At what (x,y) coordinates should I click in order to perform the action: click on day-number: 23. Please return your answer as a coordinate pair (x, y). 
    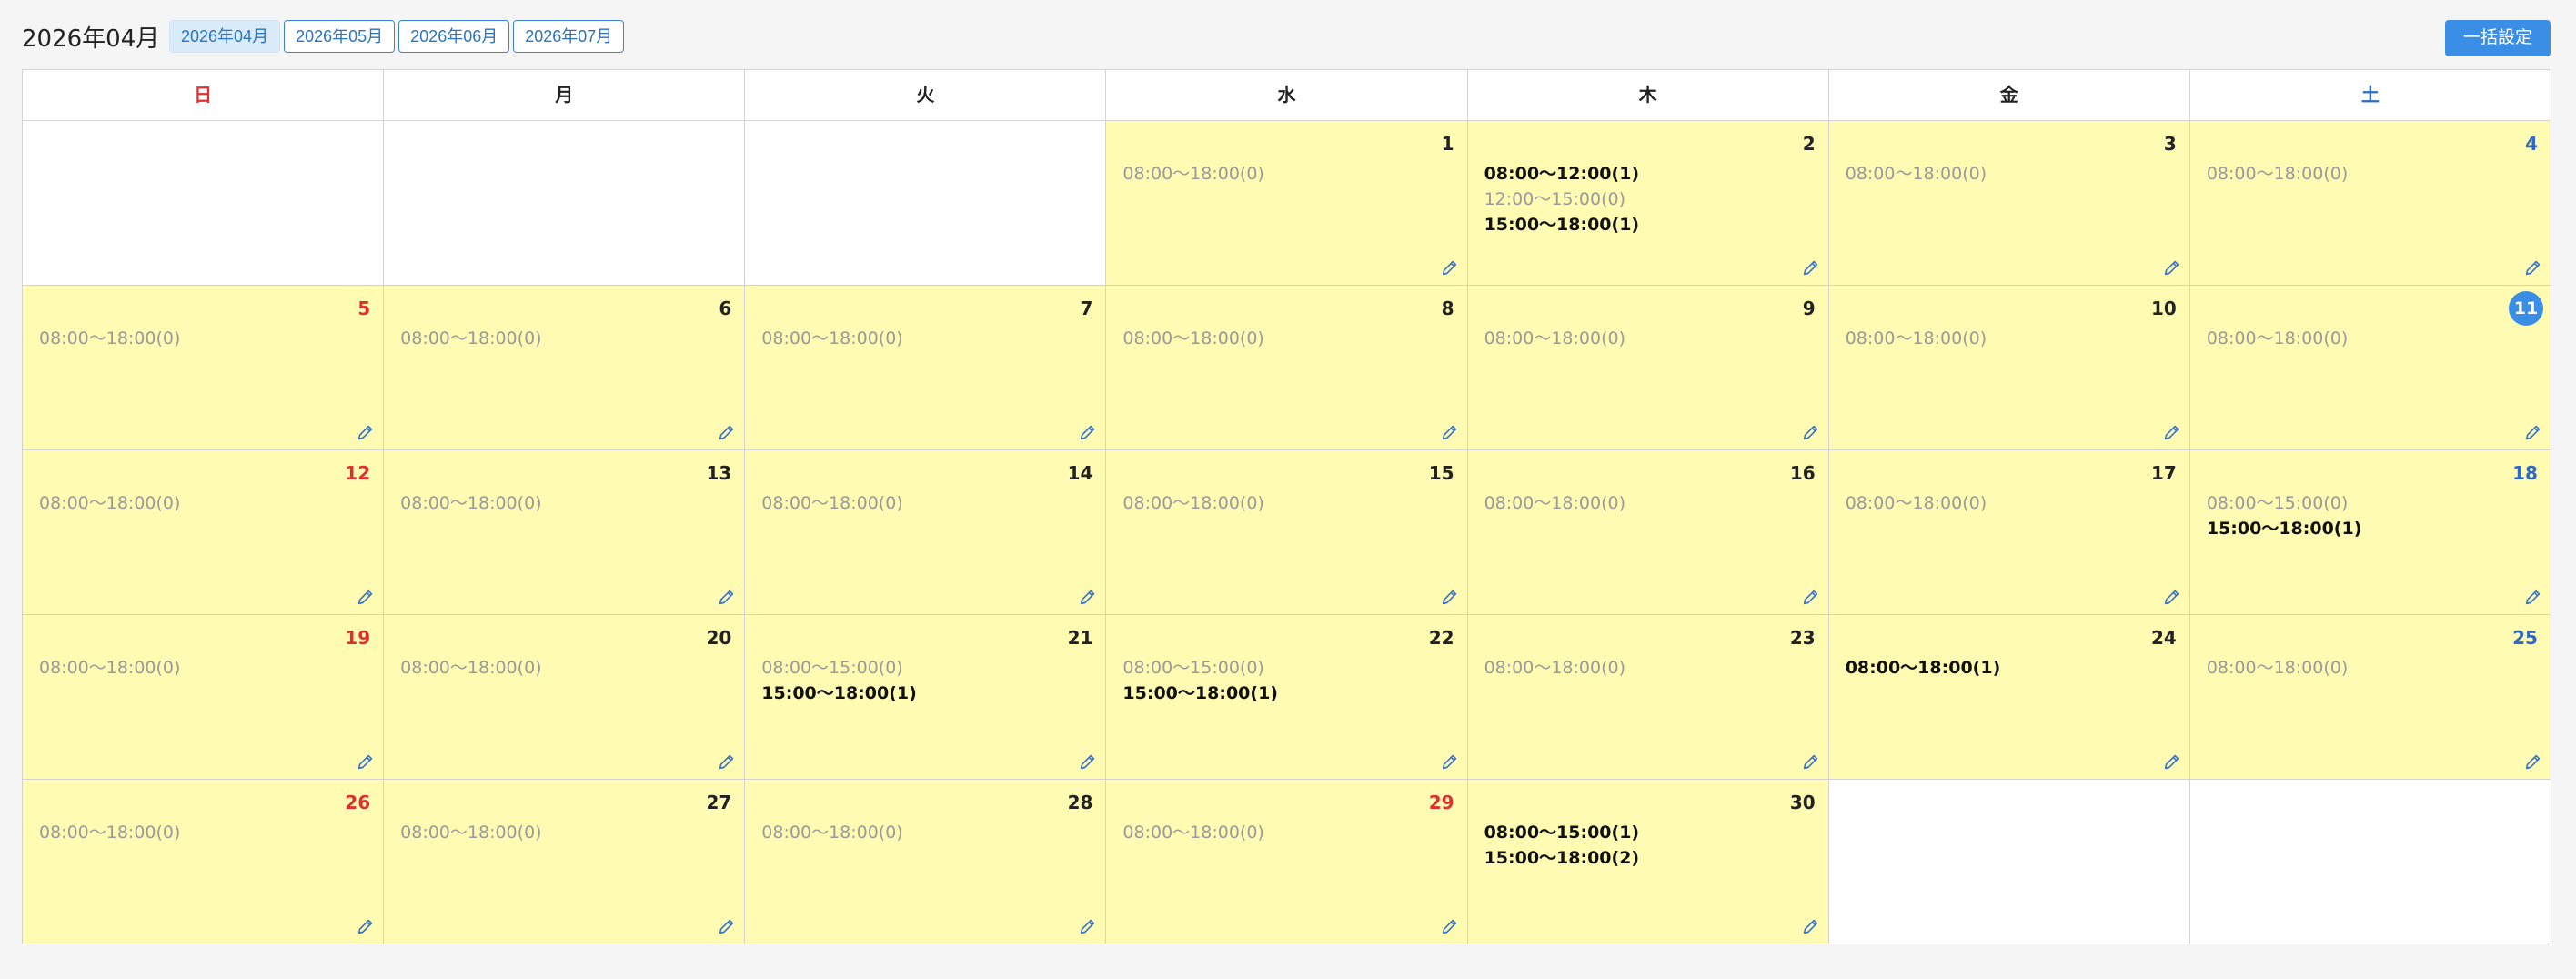
    Looking at the image, I should click on (1802, 638).